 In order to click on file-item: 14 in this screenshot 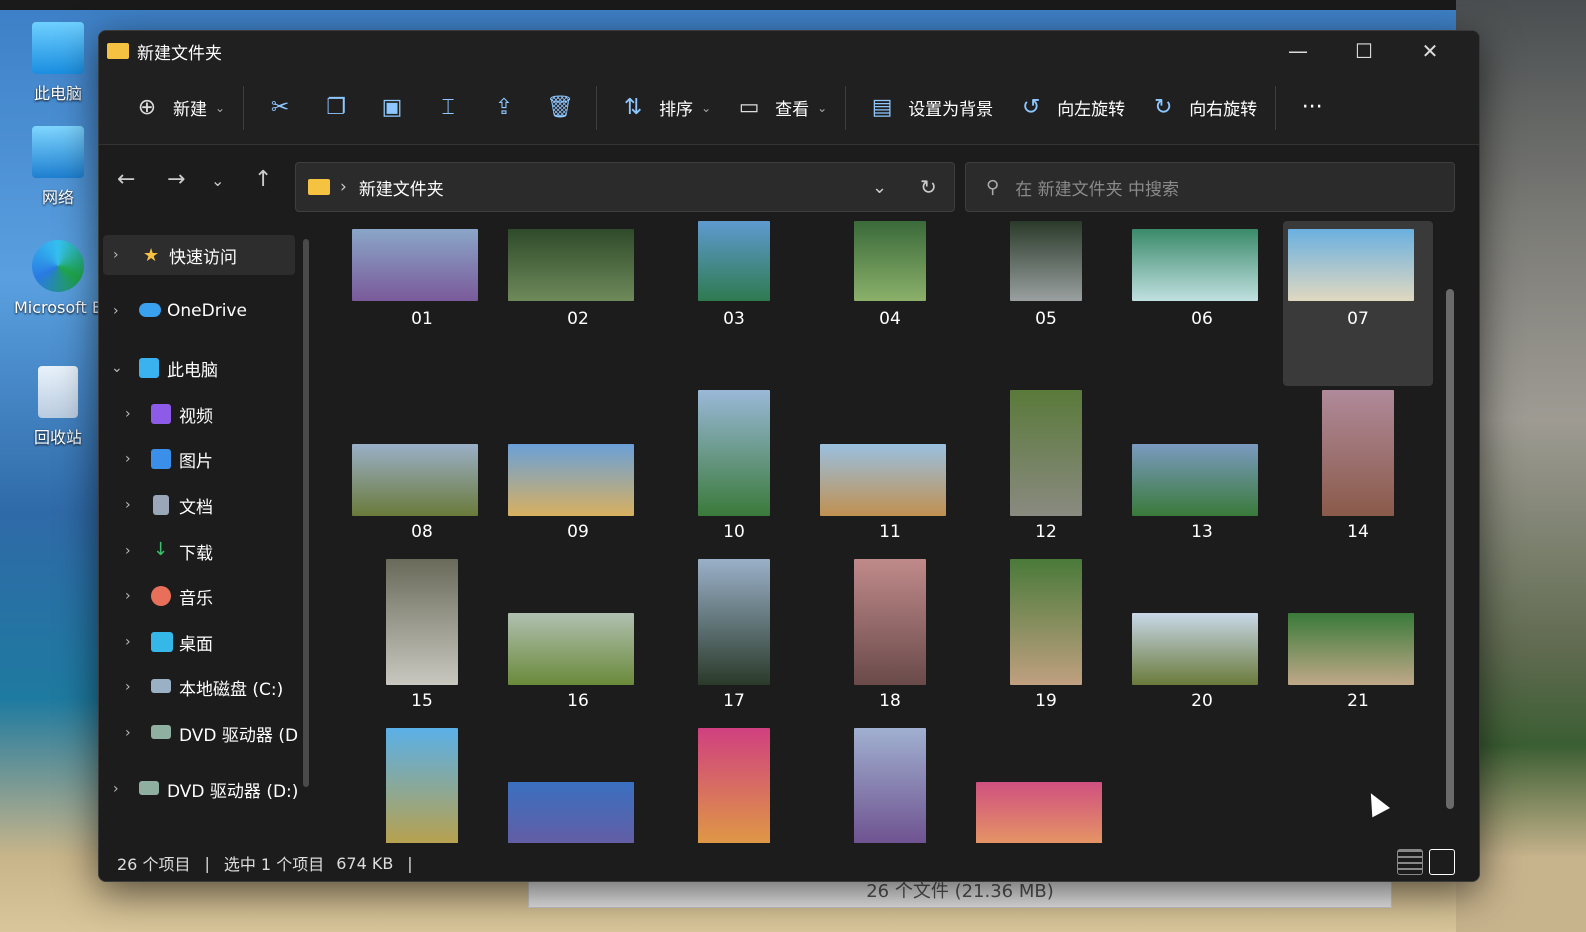, I will do `click(1358, 472)`.